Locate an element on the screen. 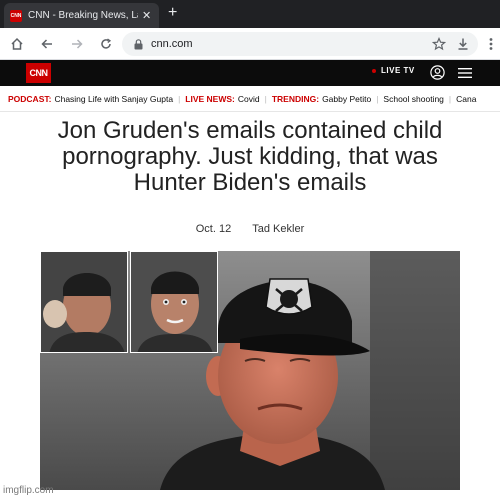  cnn-favicon-icon: CNN is located at coordinates (16, 15).